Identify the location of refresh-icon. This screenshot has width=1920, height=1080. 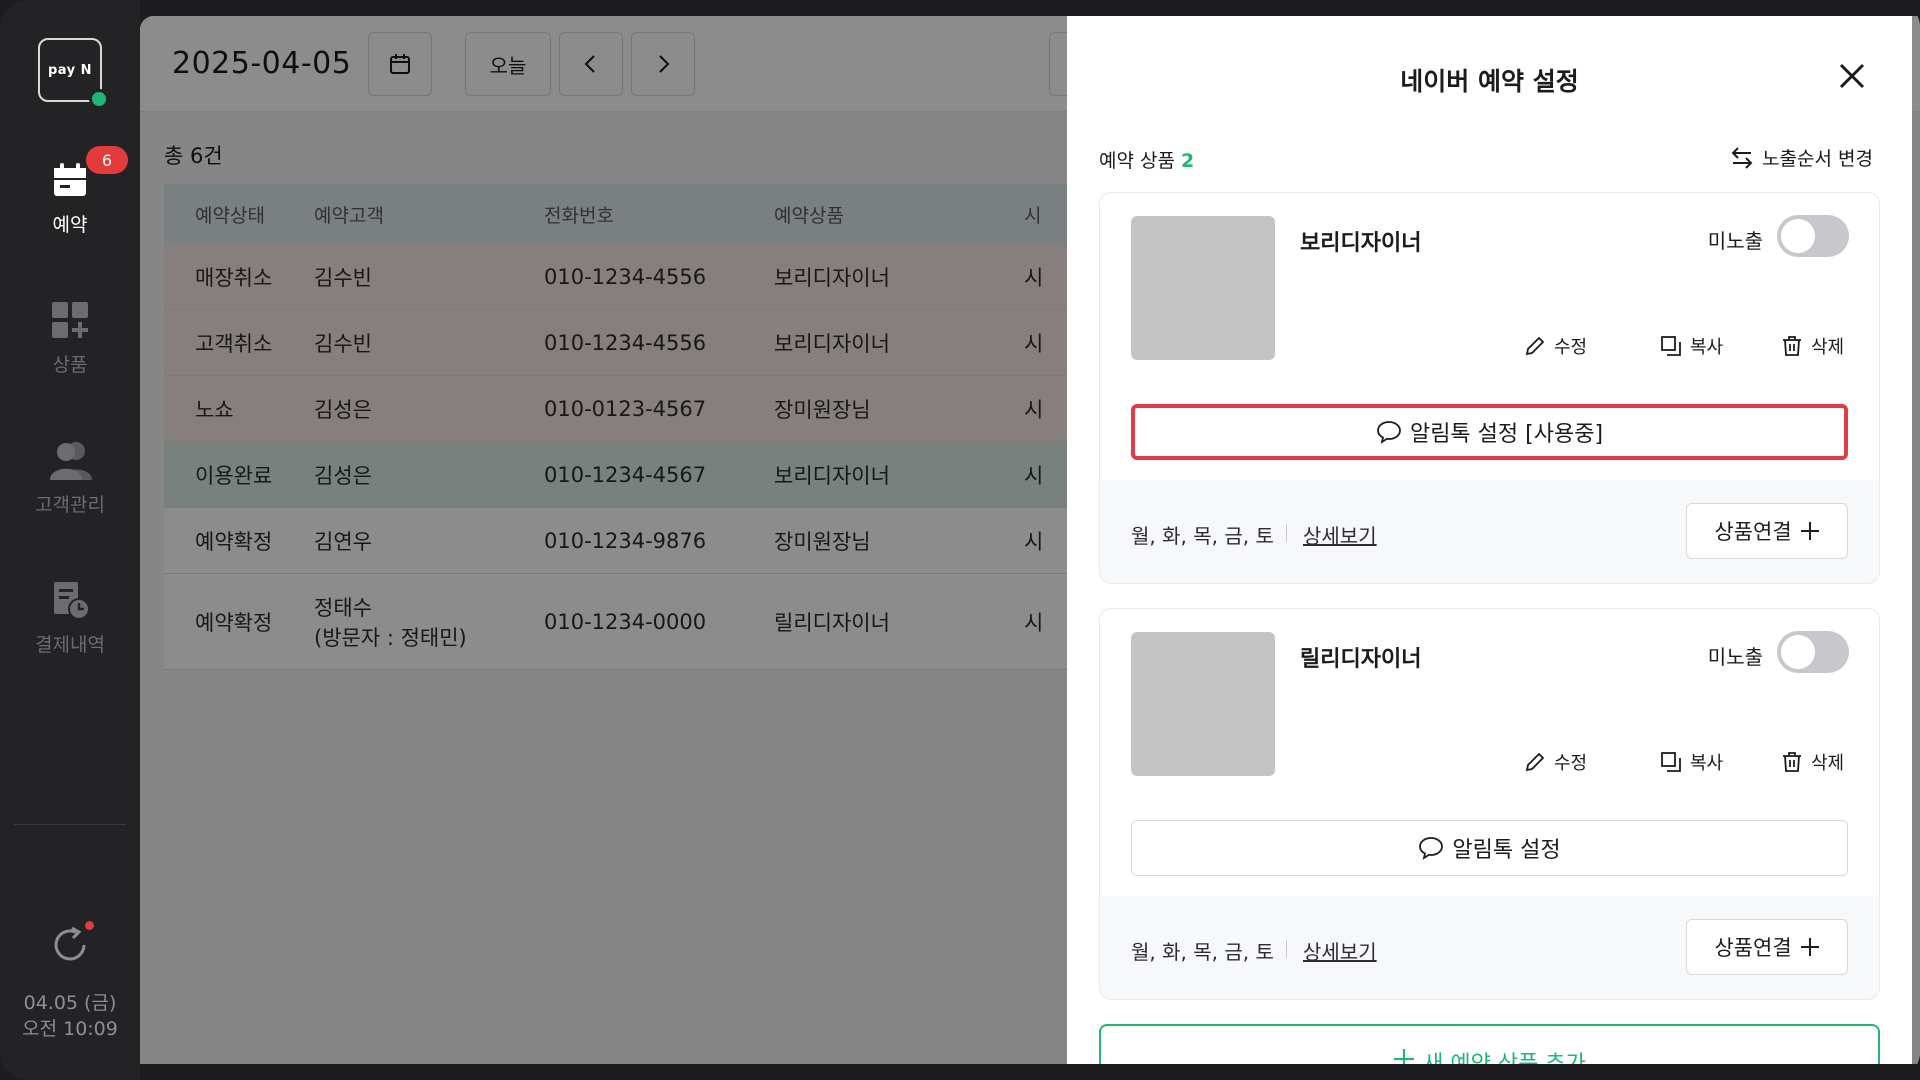
(70, 943).